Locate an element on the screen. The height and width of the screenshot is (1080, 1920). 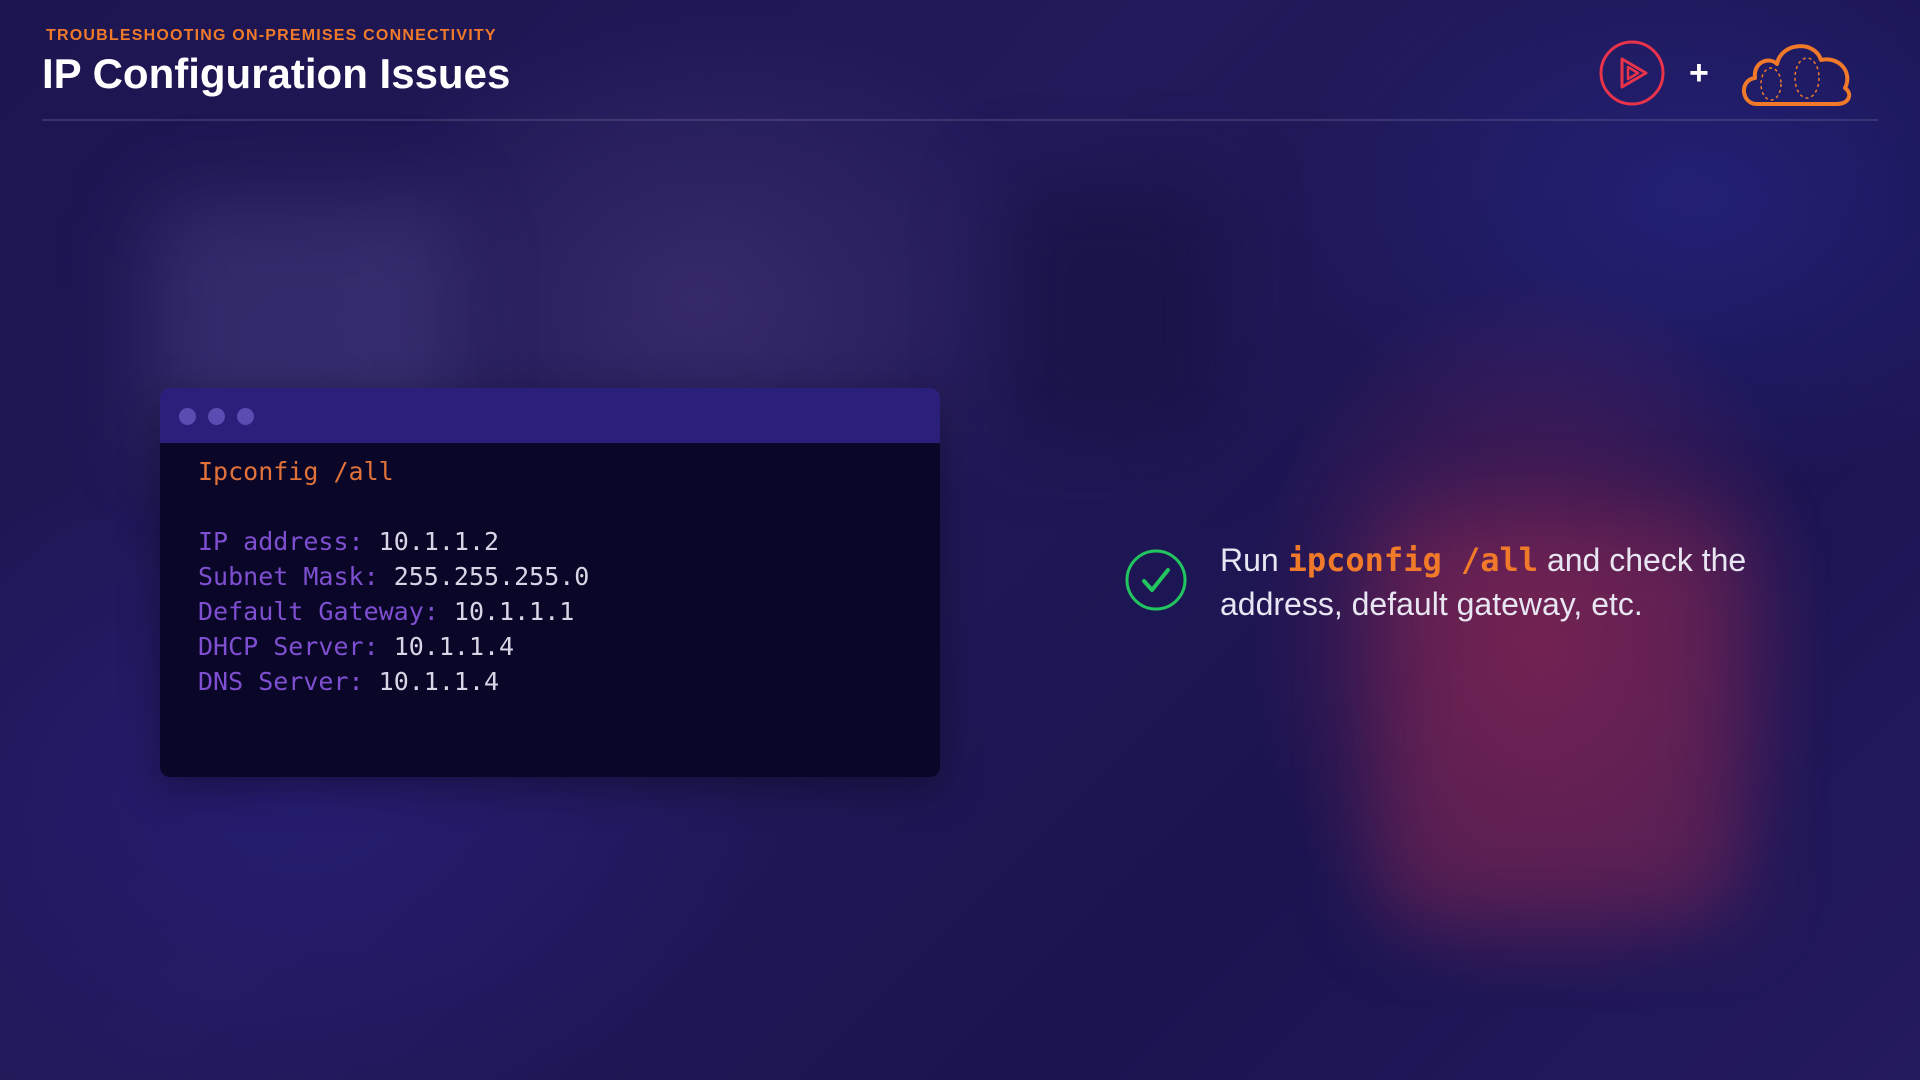
cloud-logo-icon is located at coordinates (1797, 75).